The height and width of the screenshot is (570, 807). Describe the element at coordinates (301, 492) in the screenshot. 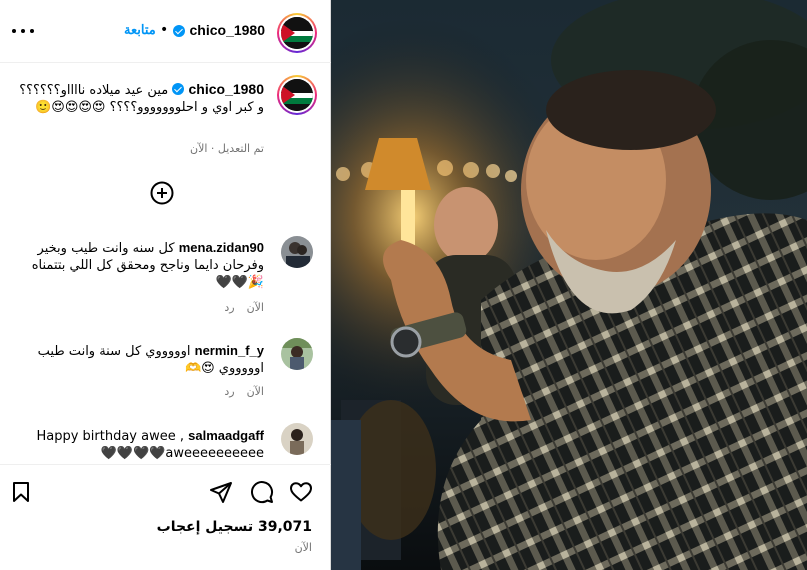

I see `like-heart-icon` at that location.